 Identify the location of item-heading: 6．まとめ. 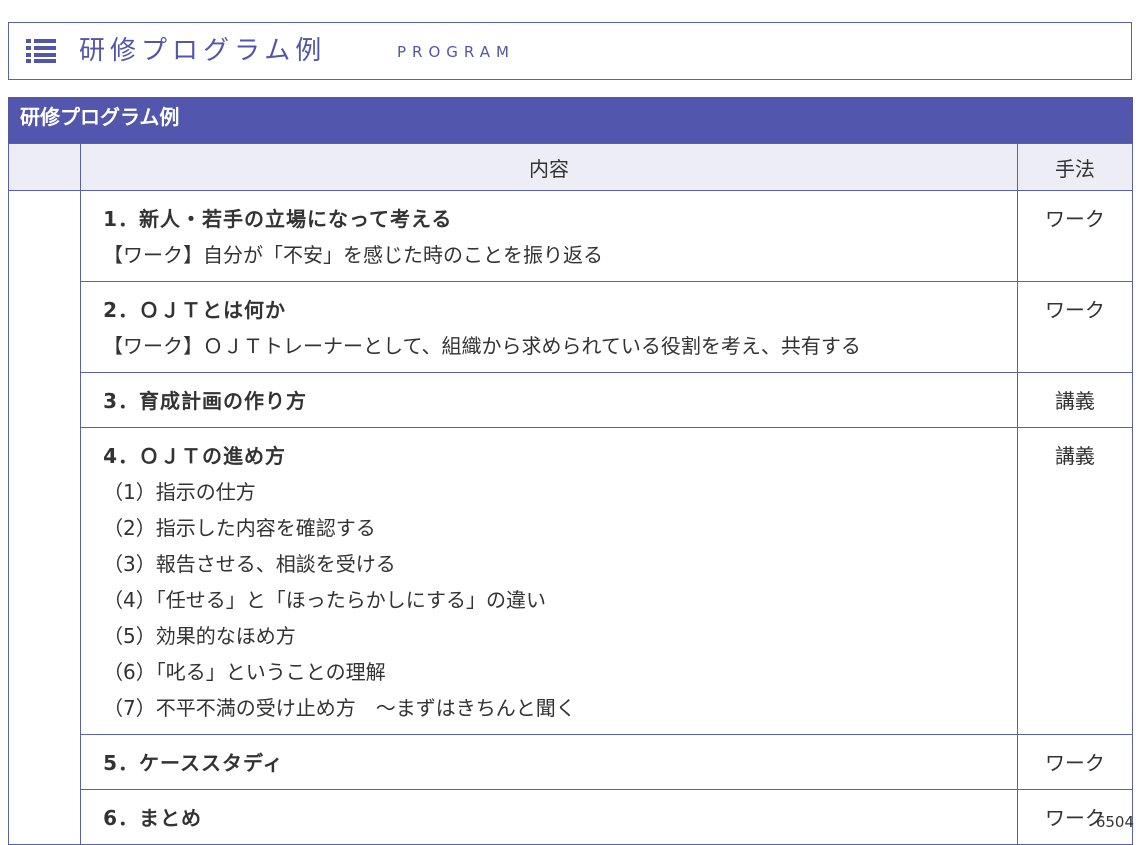
(152, 818).